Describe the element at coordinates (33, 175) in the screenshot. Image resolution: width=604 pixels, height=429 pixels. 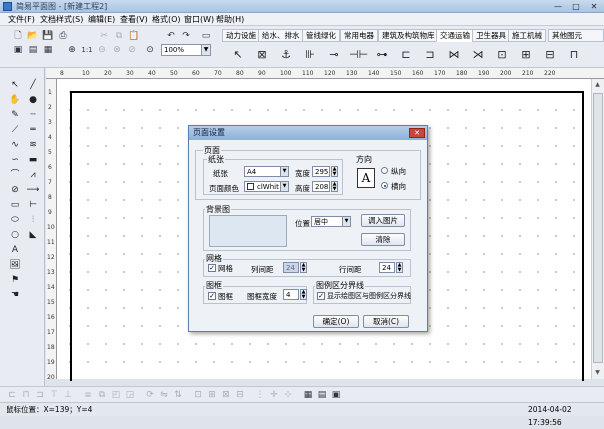
I see `zigzag-line-icon: ⩘` at that location.